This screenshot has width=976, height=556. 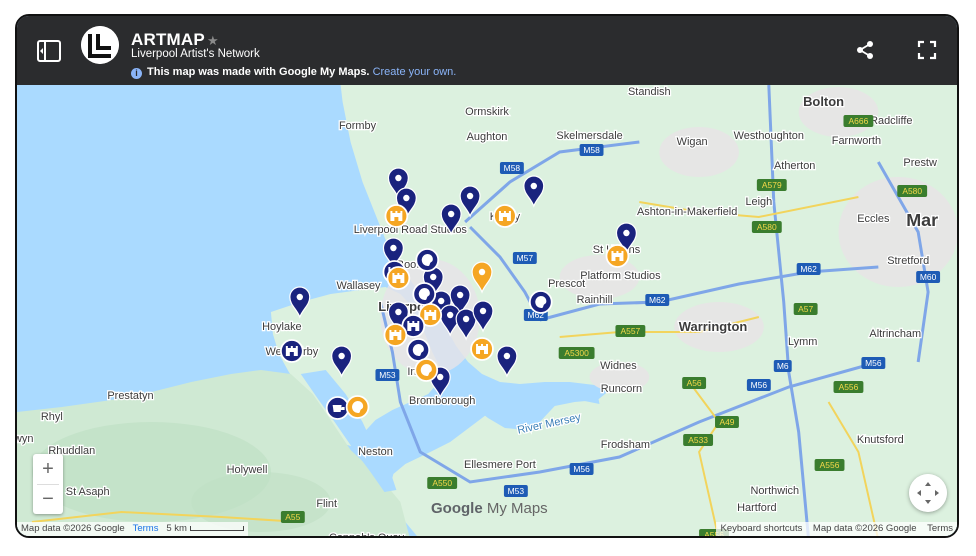 What do you see at coordinates (589, 136) in the screenshot?
I see `place-label-skelmersdale: Skelmersdale` at bounding box center [589, 136].